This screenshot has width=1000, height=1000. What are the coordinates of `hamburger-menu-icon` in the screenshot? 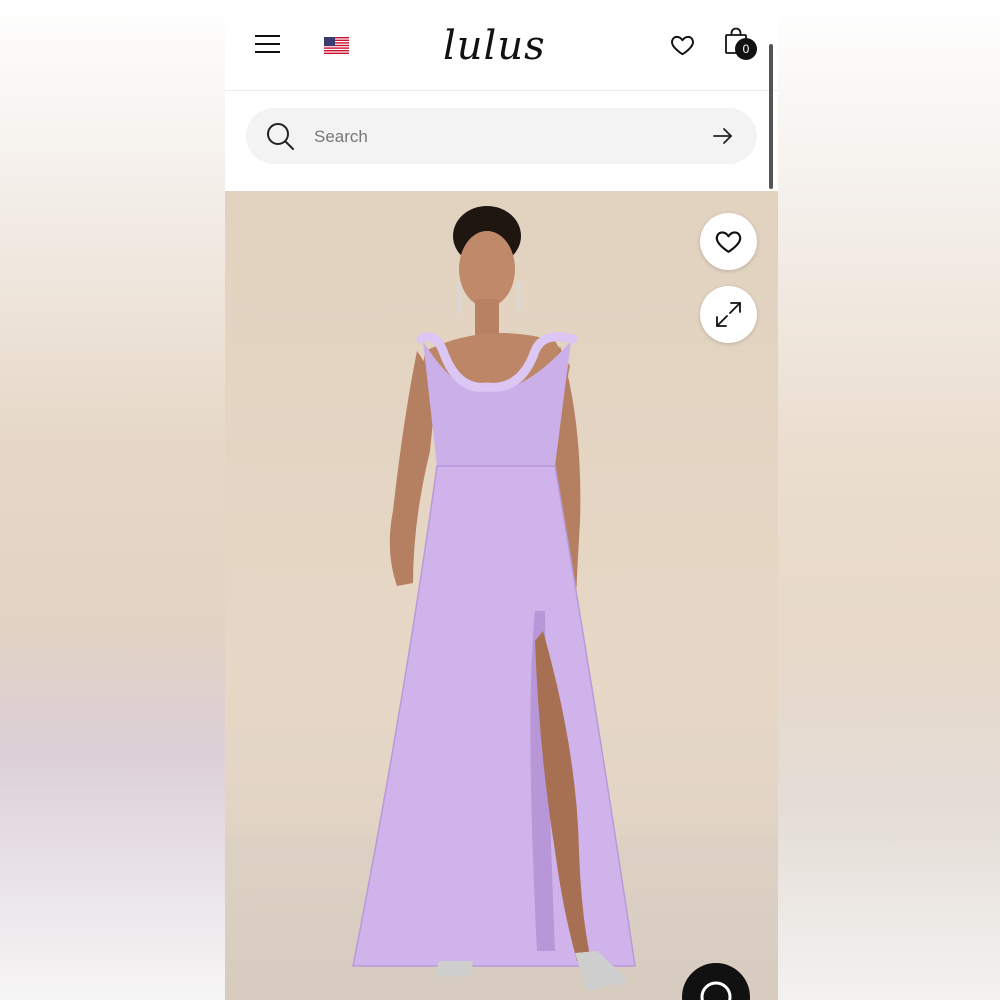 It's located at (267, 44).